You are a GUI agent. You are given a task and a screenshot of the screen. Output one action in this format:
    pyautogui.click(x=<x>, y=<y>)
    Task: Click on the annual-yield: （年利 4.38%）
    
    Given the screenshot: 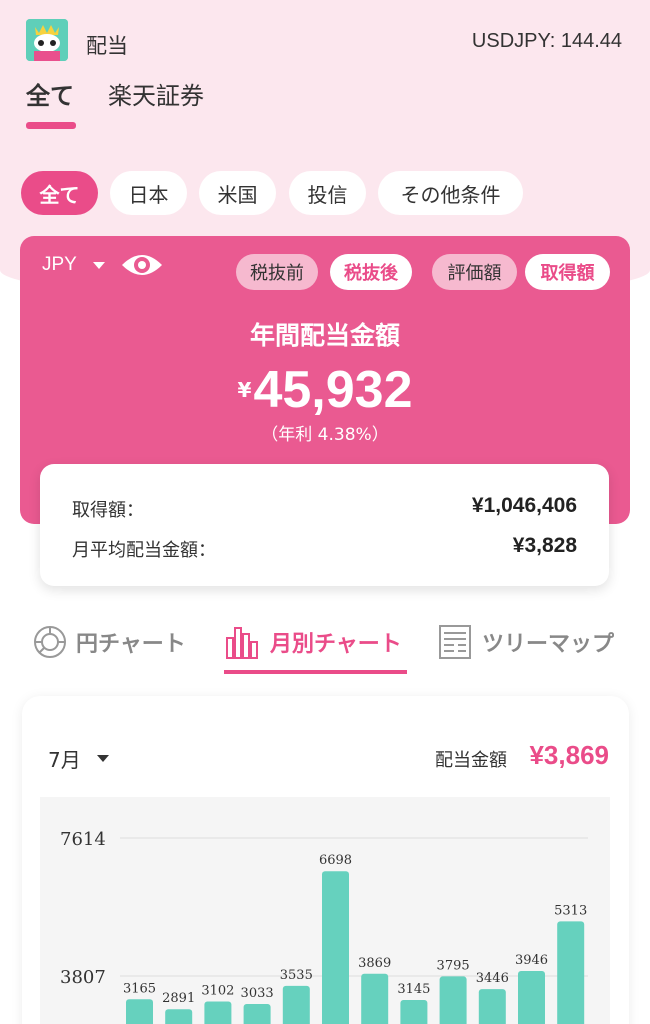 What is the action you would take?
    pyautogui.click(x=325, y=435)
    